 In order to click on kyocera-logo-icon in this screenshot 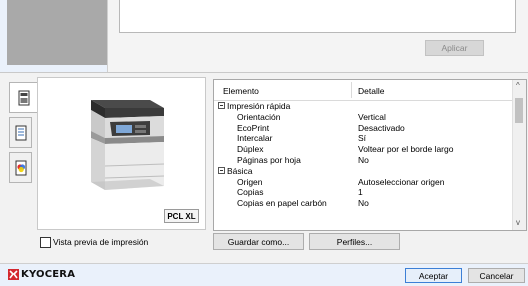, I will do `click(13, 274)`.